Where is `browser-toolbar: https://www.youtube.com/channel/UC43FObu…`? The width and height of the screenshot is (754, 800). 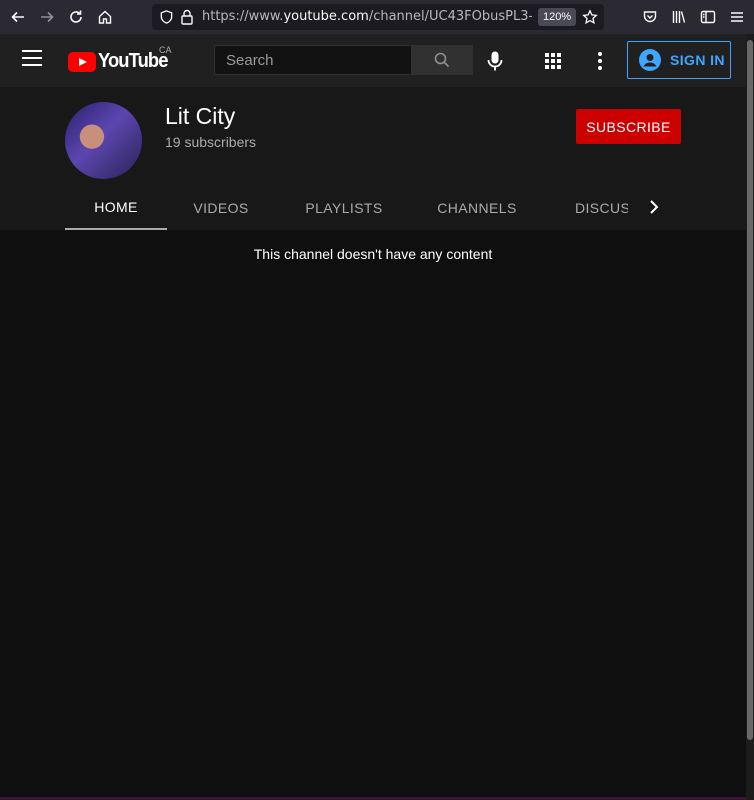 browser-toolbar: https://www.youtube.com/channel/UC43FObu… is located at coordinates (377, 17).